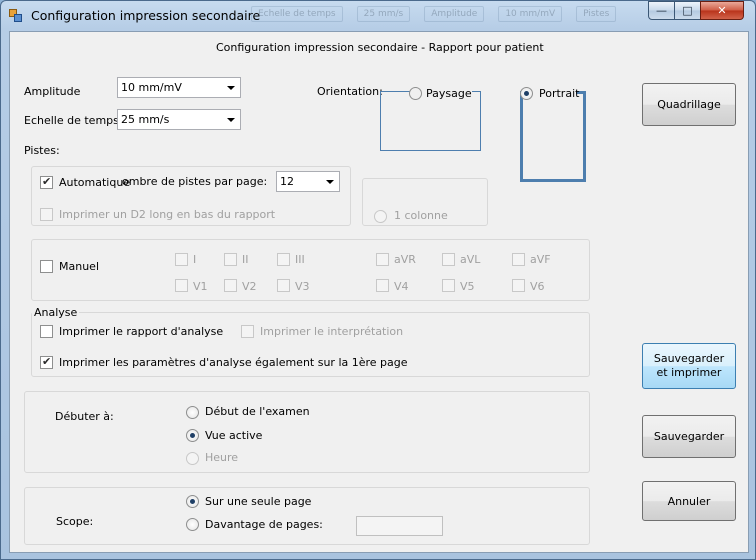 This screenshot has width=756, height=560. What do you see at coordinates (689, 436) in the screenshot?
I see `save-button: Sauvegarder` at bounding box center [689, 436].